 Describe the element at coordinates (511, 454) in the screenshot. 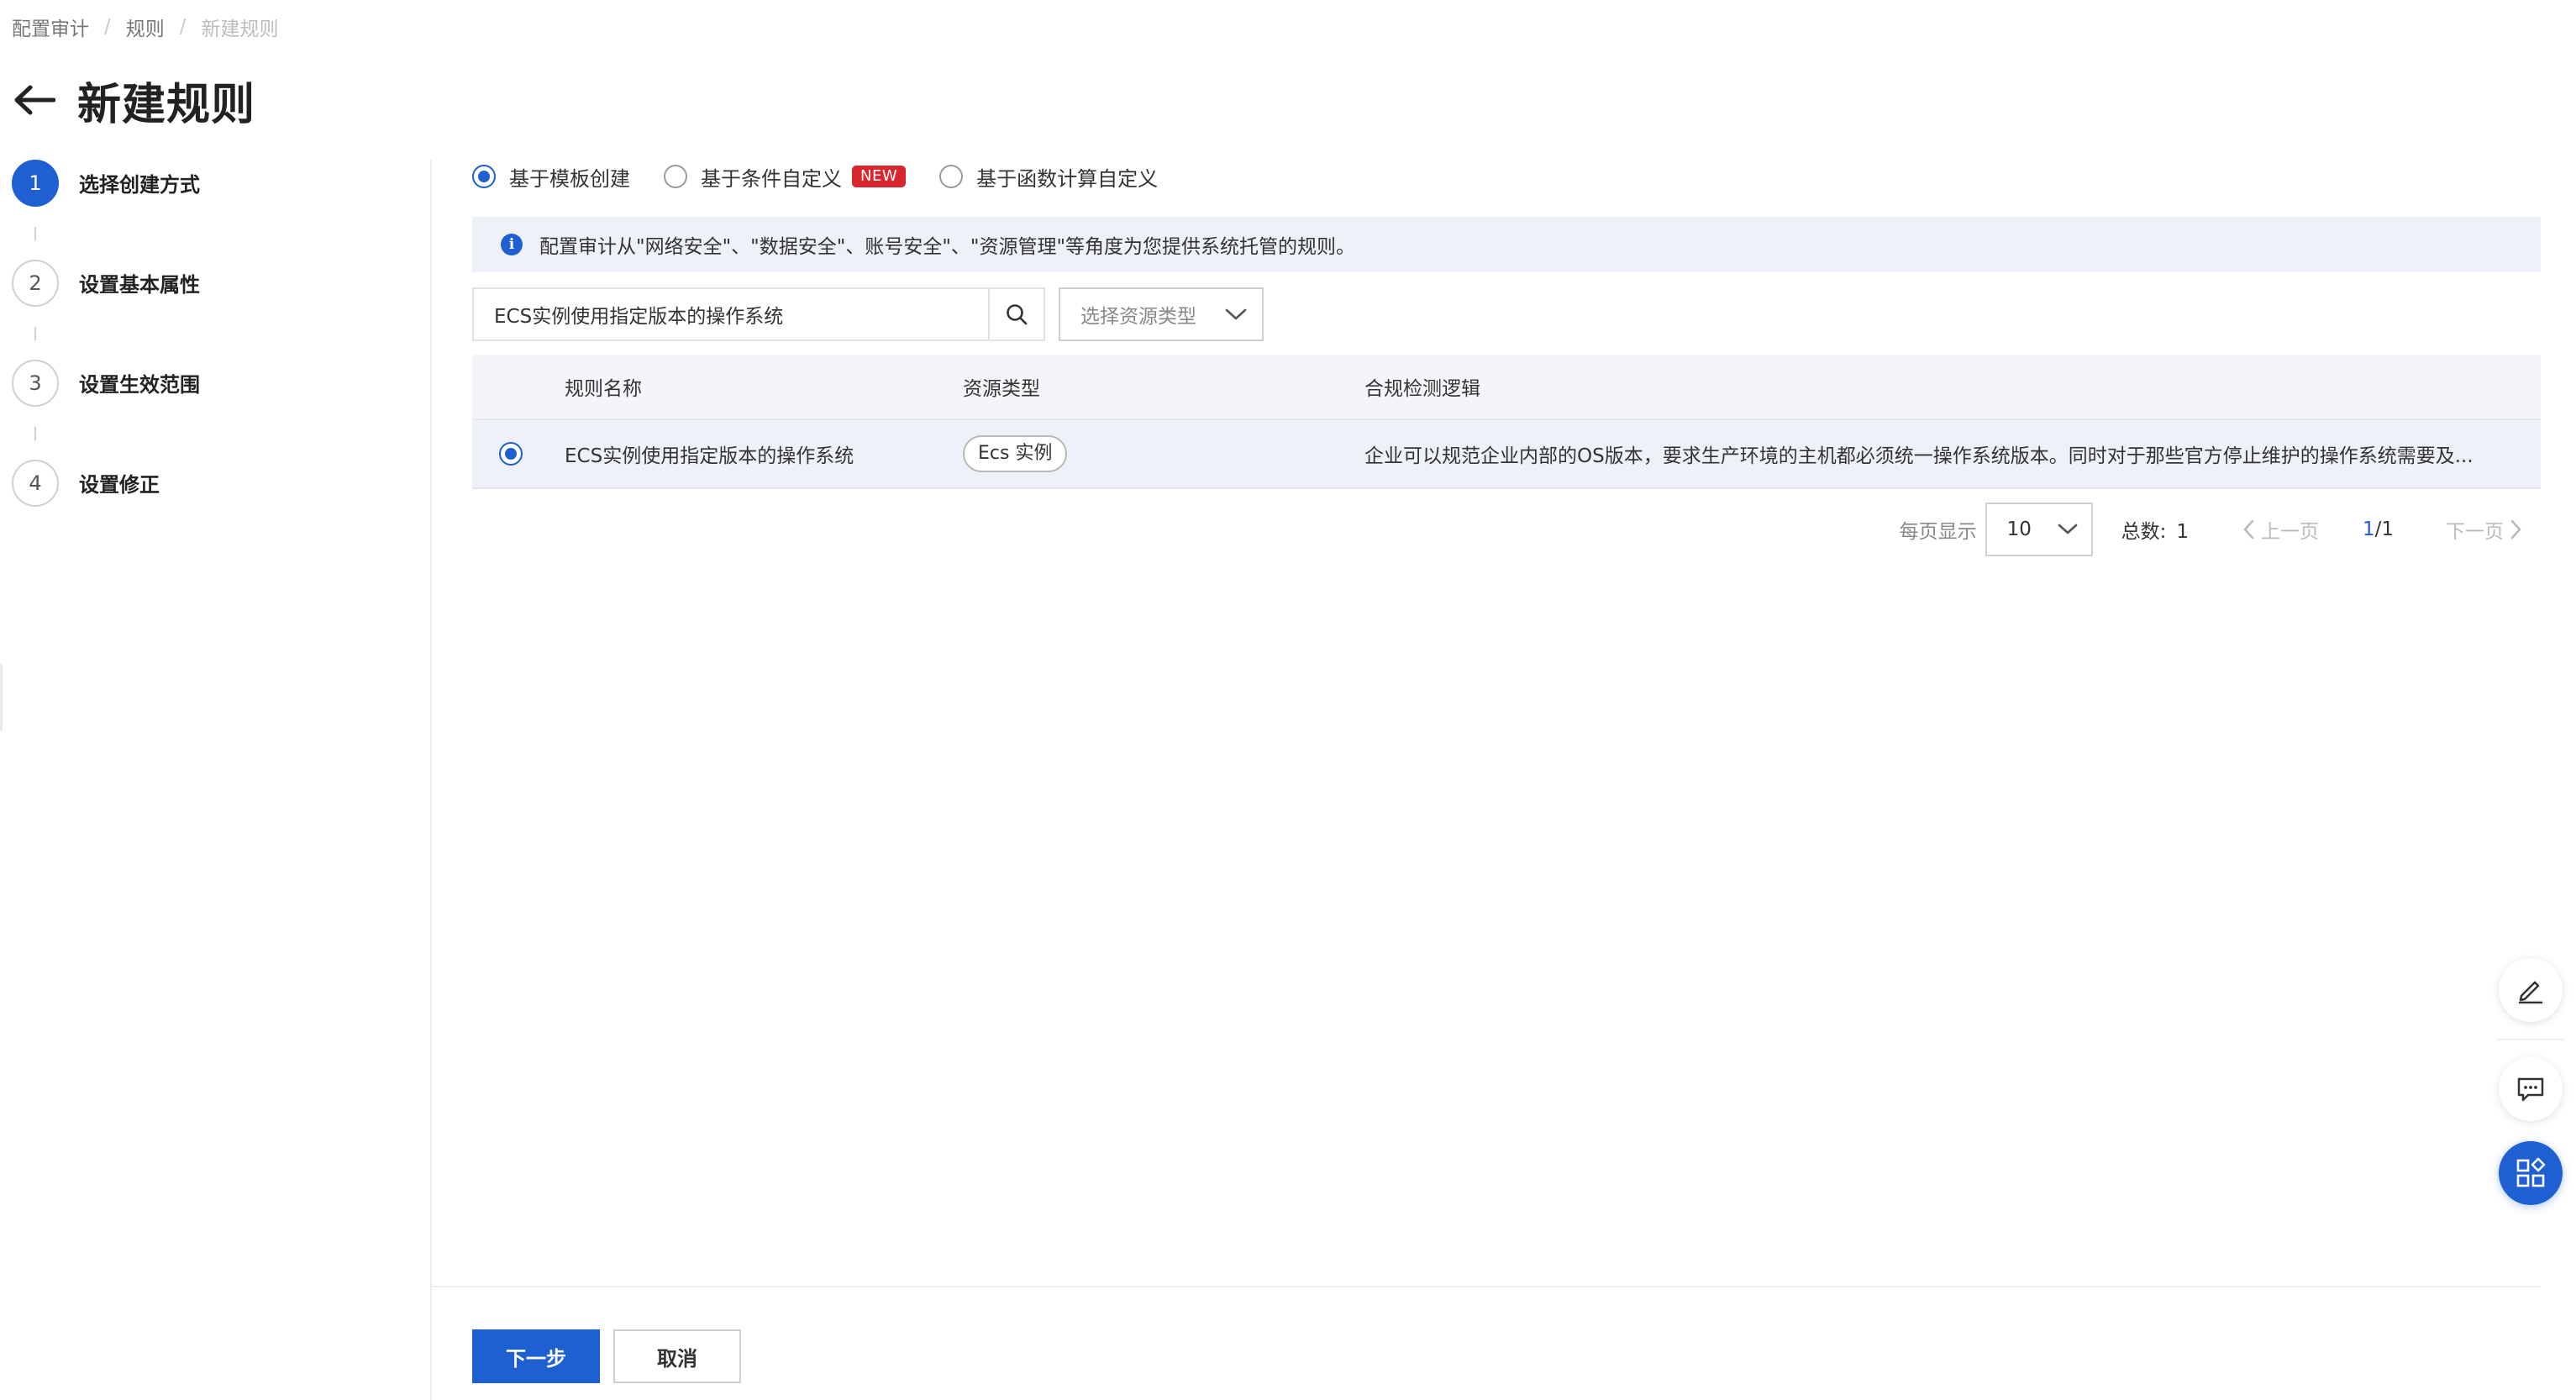

I see `row-radio-button` at that location.